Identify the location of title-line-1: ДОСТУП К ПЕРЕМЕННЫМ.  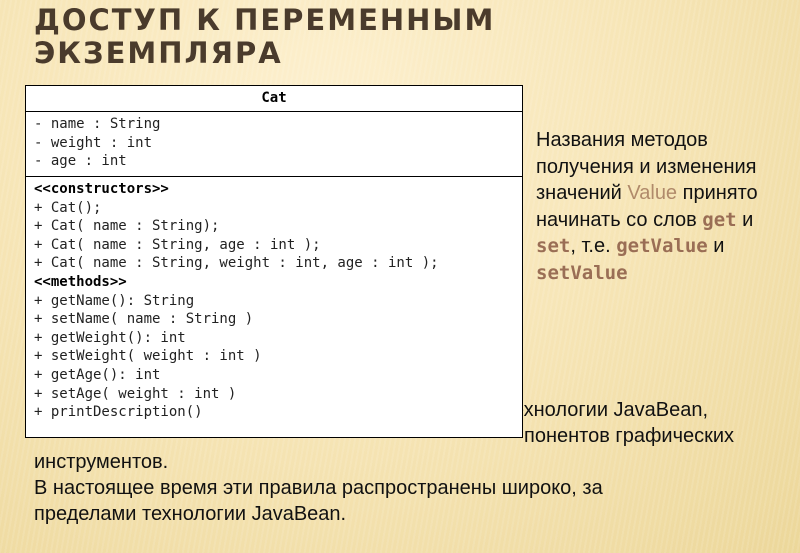
(265, 20).